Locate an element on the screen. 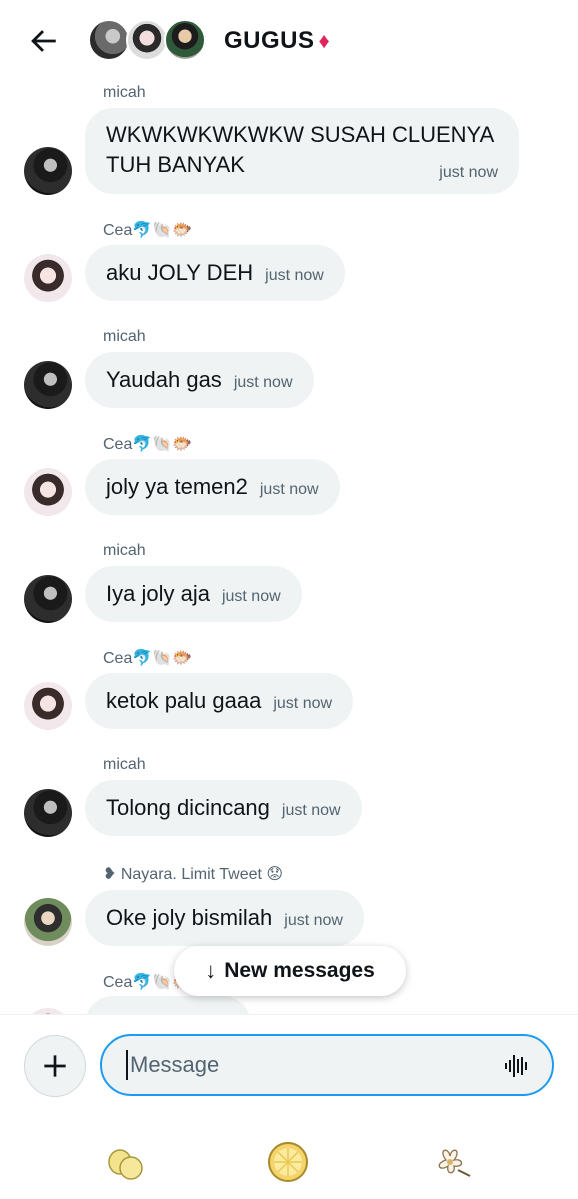 The height and width of the screenshot is (1199, 578). avatar-nayara is located at coordinates (48, 922).